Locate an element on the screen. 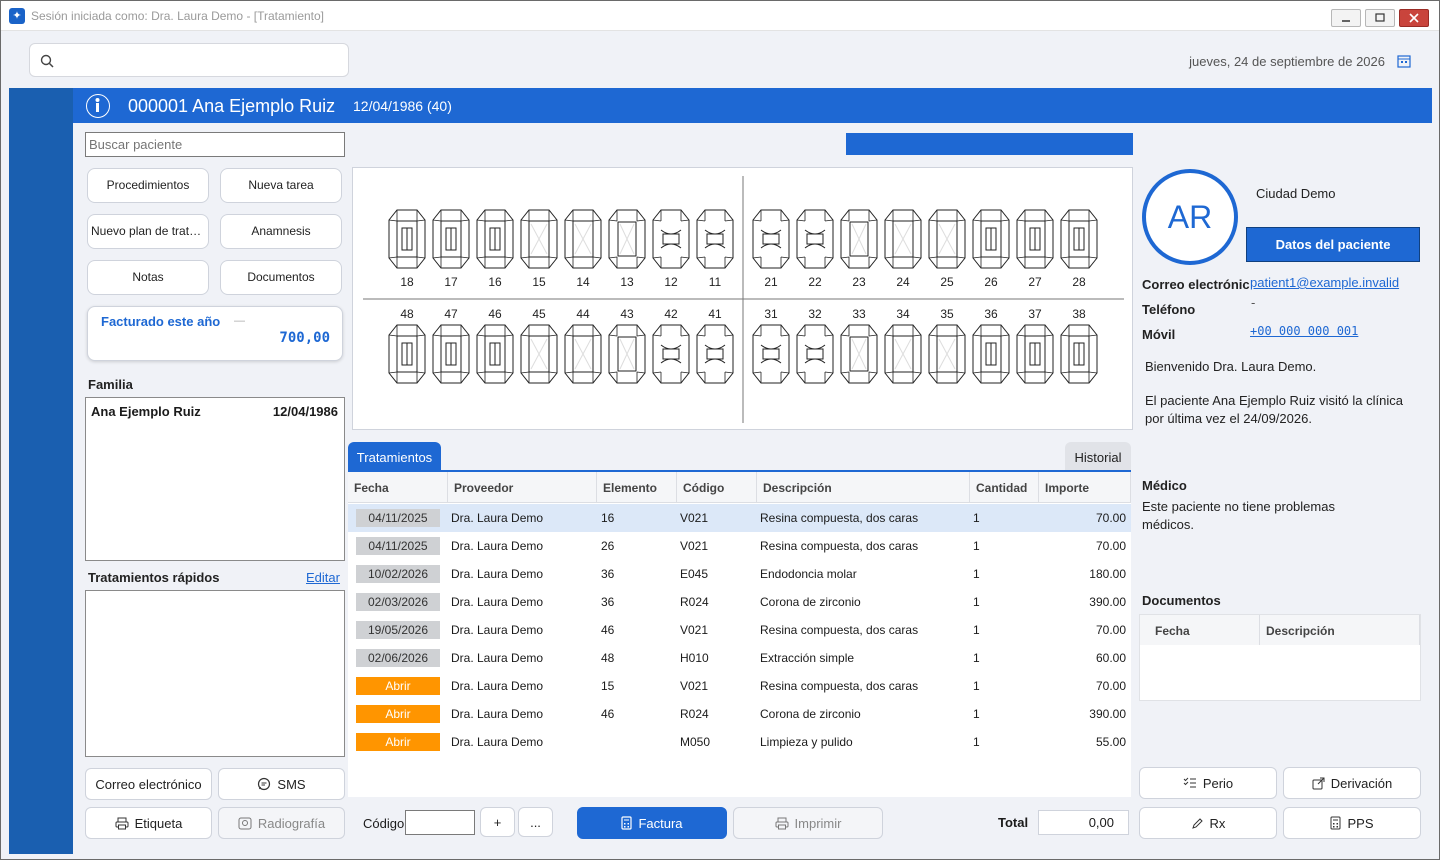 This screenshot has width=1440, height=860. minimize-button is located at coordinates (1346, 18).